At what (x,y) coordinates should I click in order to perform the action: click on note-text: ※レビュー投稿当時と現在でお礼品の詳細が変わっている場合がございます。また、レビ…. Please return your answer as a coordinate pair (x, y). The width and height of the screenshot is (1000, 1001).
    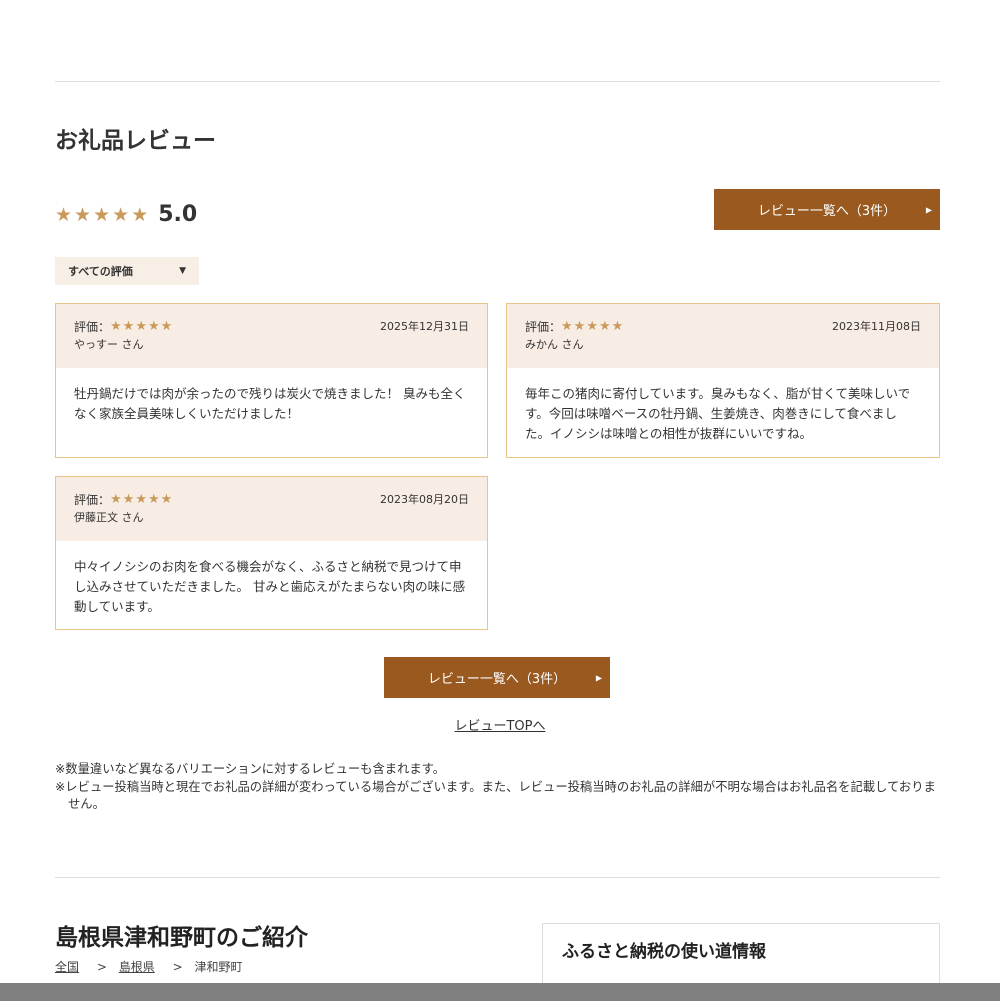
    Looking at the image, I should click on (495, 795).